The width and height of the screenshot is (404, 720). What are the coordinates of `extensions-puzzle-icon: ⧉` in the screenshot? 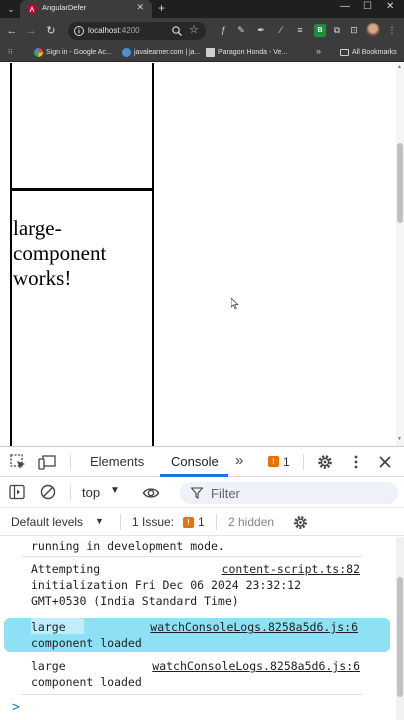 It's located at (337, 30).